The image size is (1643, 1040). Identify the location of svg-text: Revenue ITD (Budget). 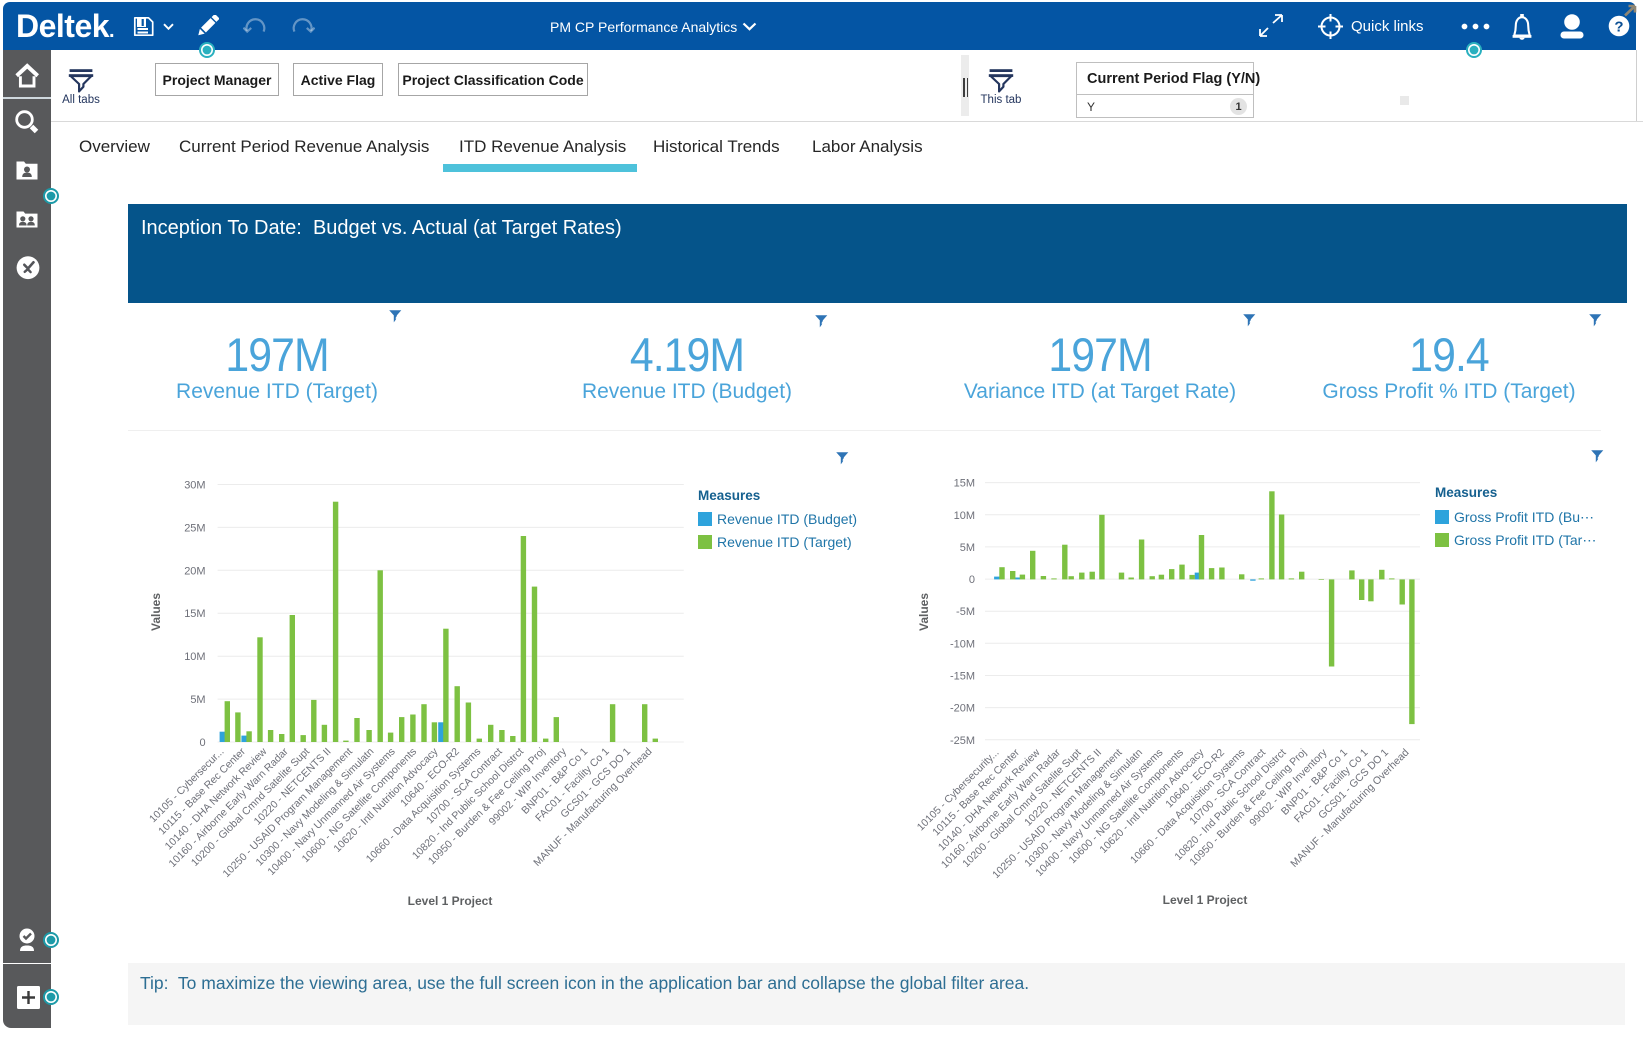
(787, 519).